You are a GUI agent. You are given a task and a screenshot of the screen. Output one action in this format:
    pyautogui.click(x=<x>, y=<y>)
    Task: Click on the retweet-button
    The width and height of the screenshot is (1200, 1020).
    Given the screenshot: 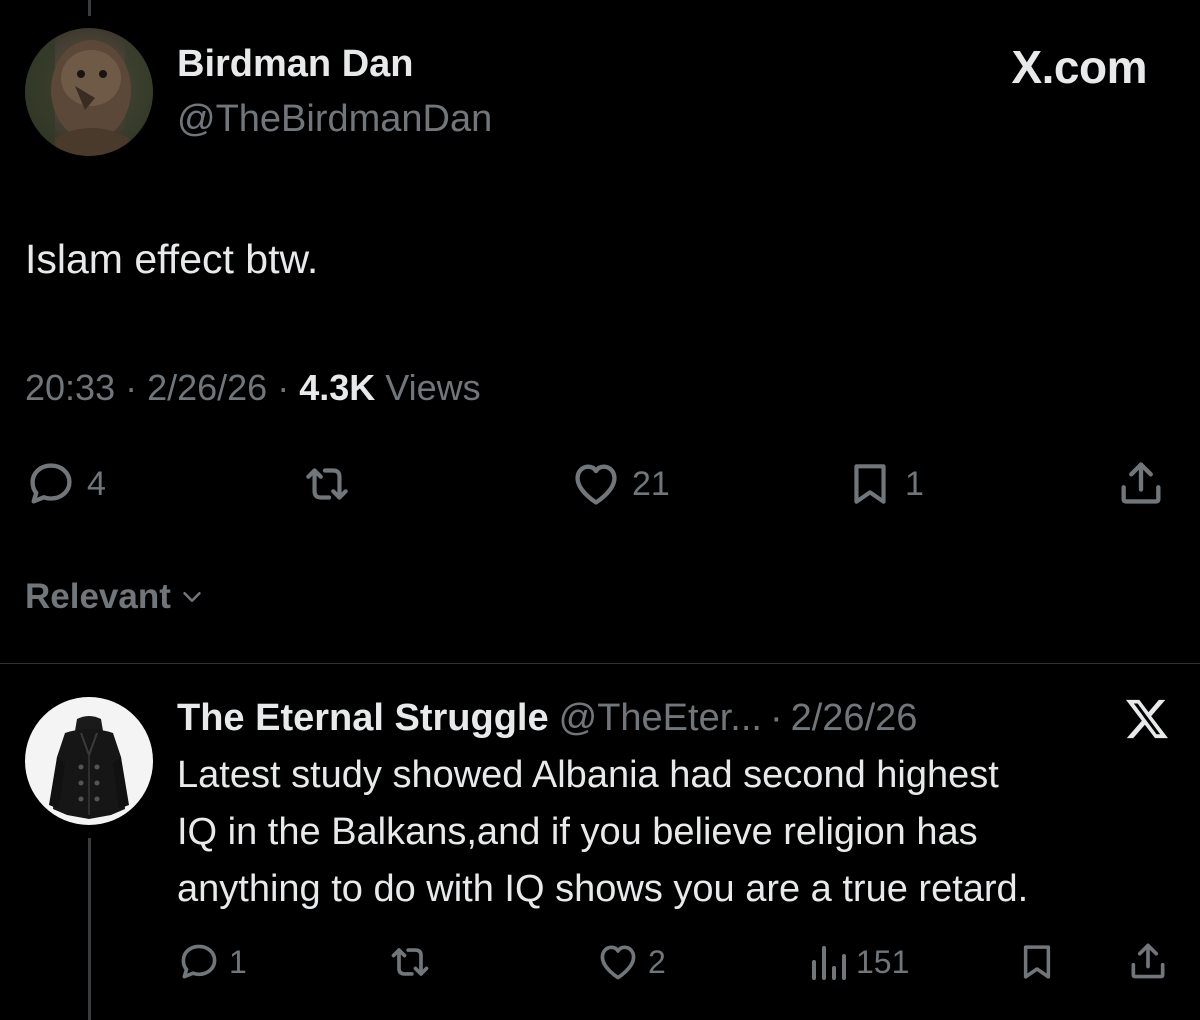 What is the action you would take?
    pyautogui.click(x=327, y=484)
    